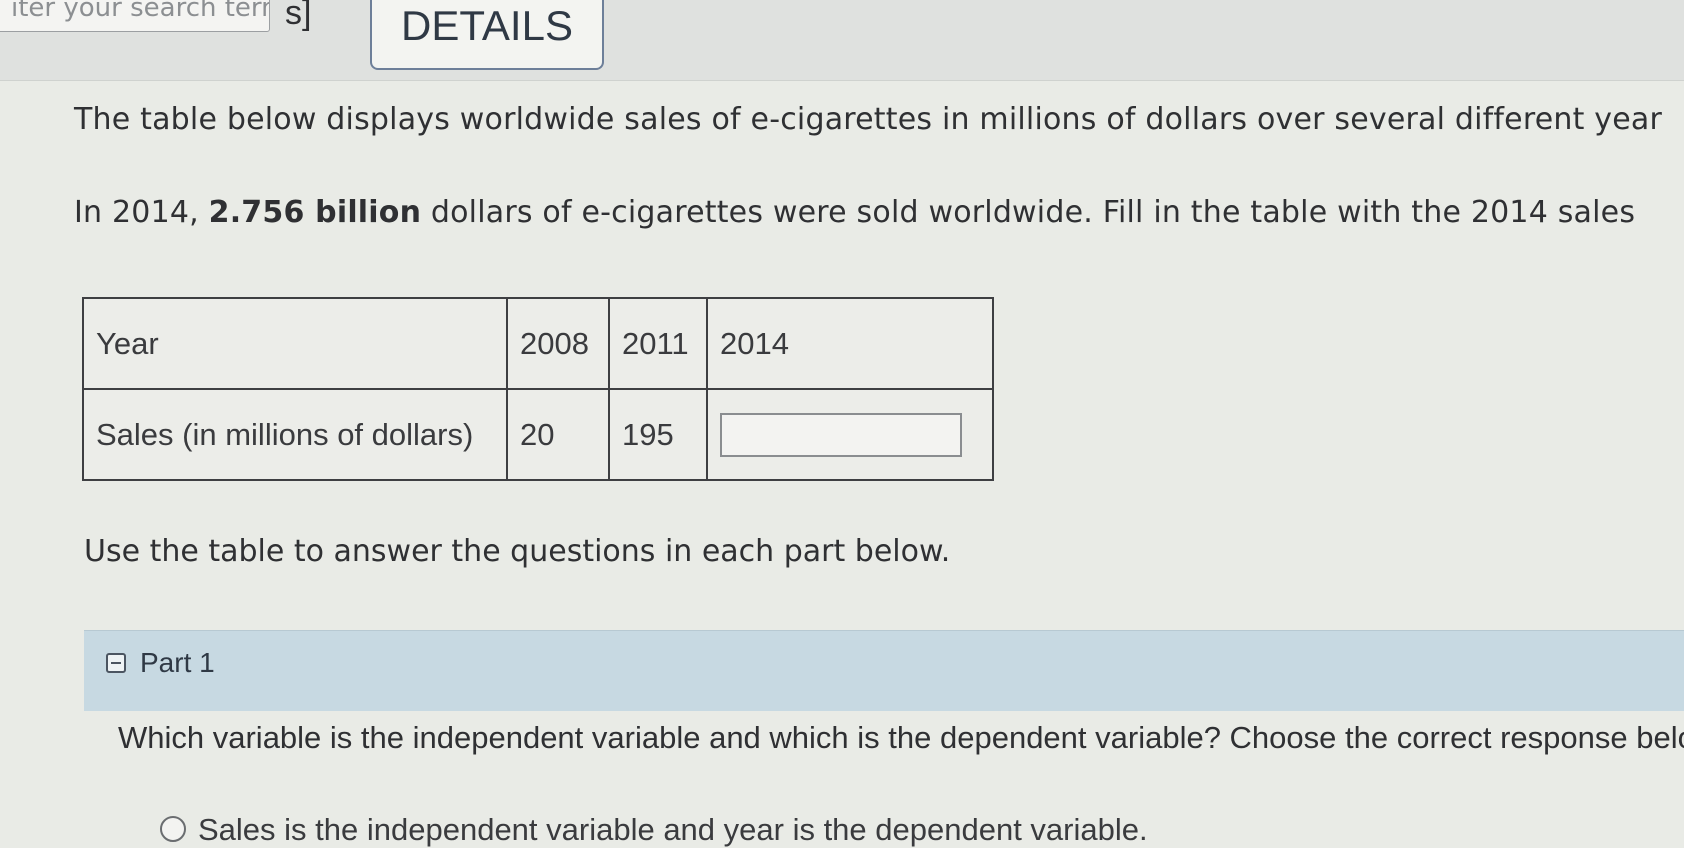 This screenshot has height=848, width=1684. Describe the element at coordinates (295, 434) in the screenshot. I see `table-cell-sales-label: Sales (in millions of dollars)` at that location.